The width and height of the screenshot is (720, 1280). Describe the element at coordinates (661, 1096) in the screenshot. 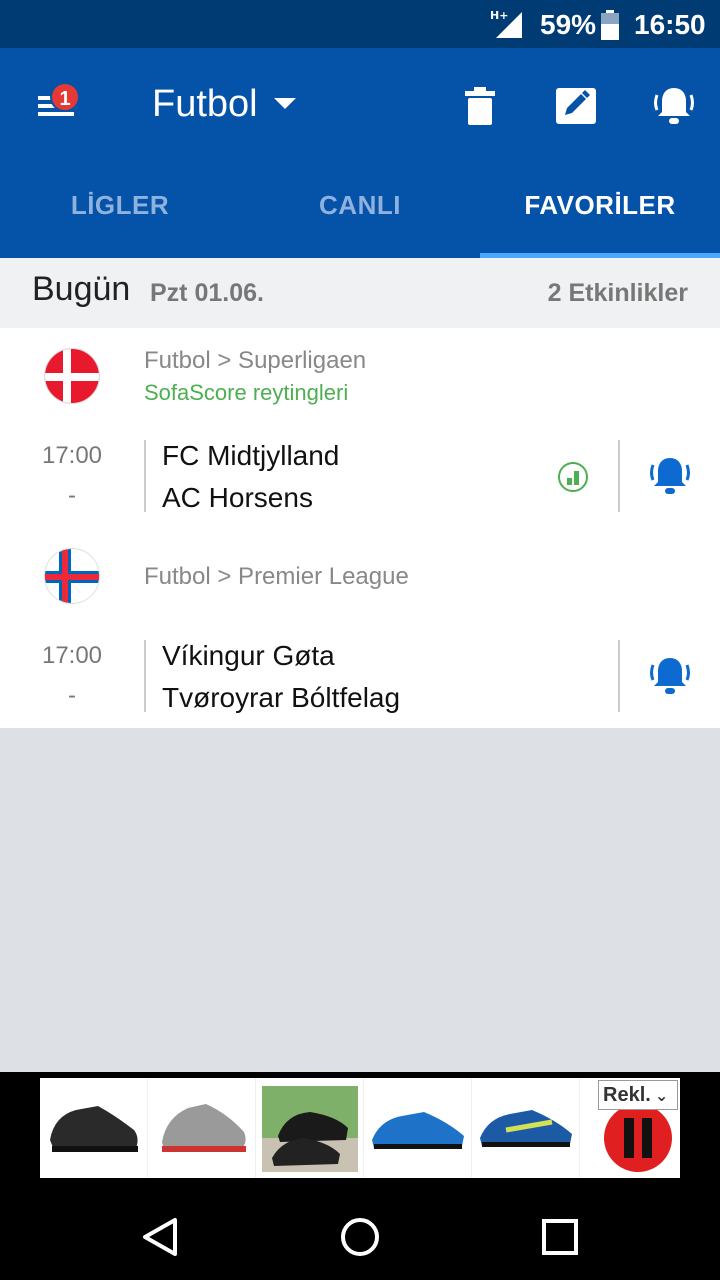

I see `chevron-down-icon: ⌄` at that location.